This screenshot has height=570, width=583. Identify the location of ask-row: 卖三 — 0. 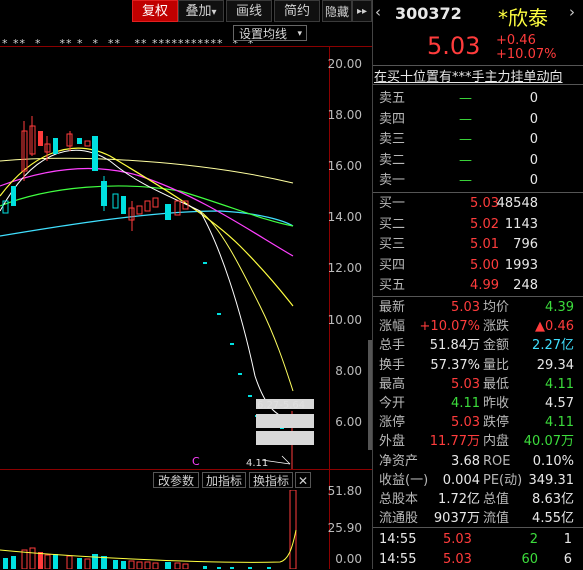
(478, 140).